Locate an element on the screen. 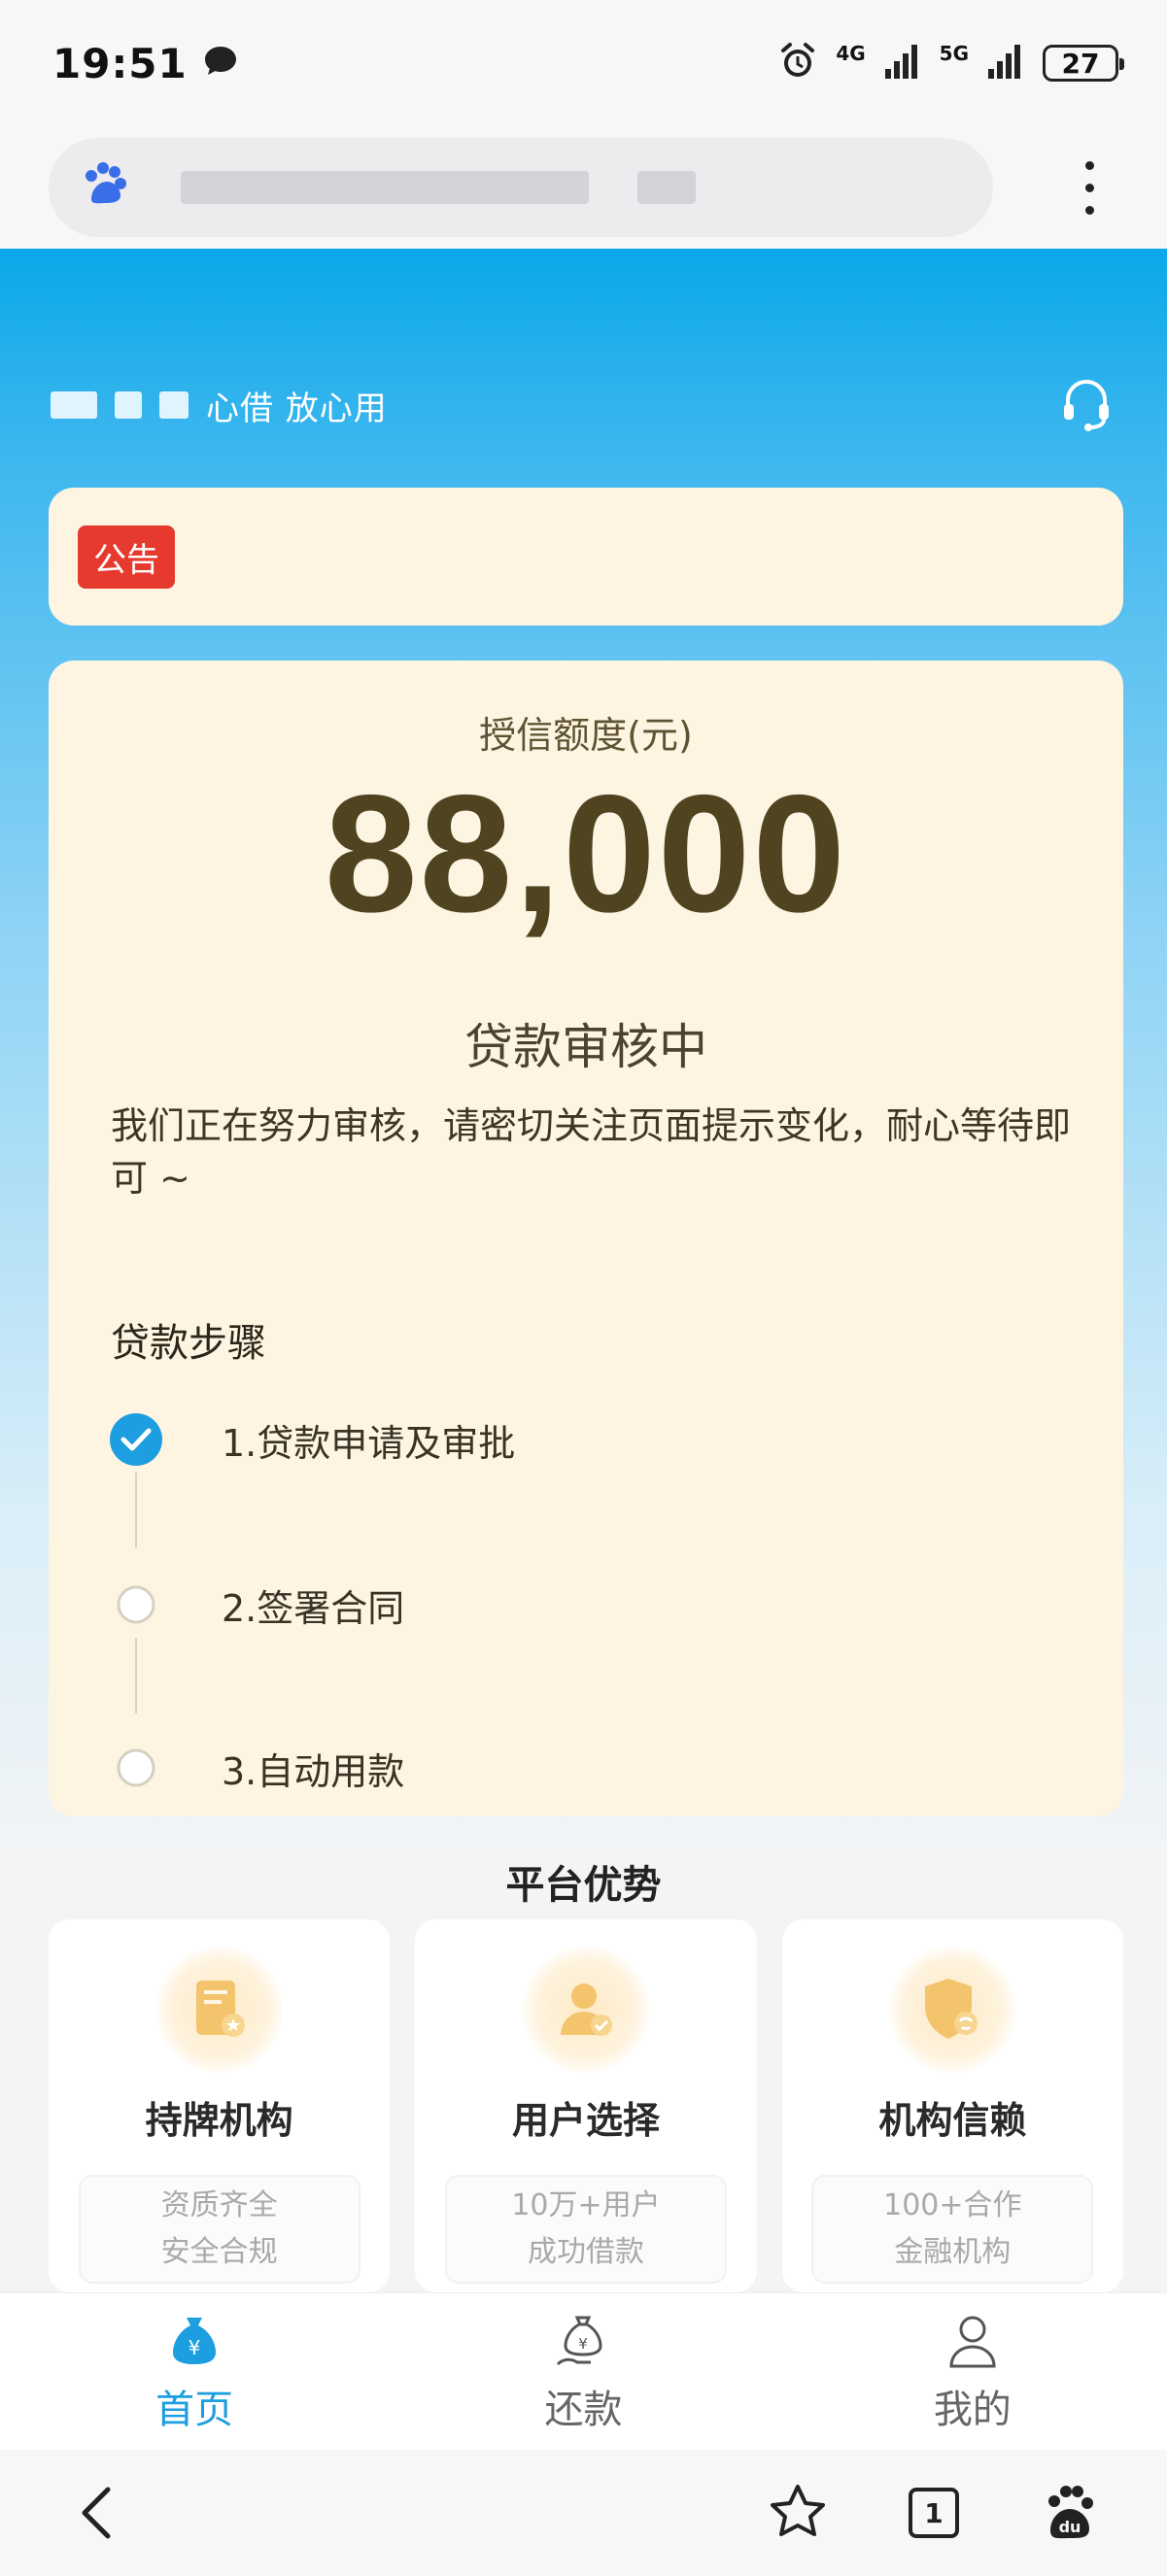 The image size is (1167, 2576). advantage-name: 用户选择 is located at coordinates (585, 2120).